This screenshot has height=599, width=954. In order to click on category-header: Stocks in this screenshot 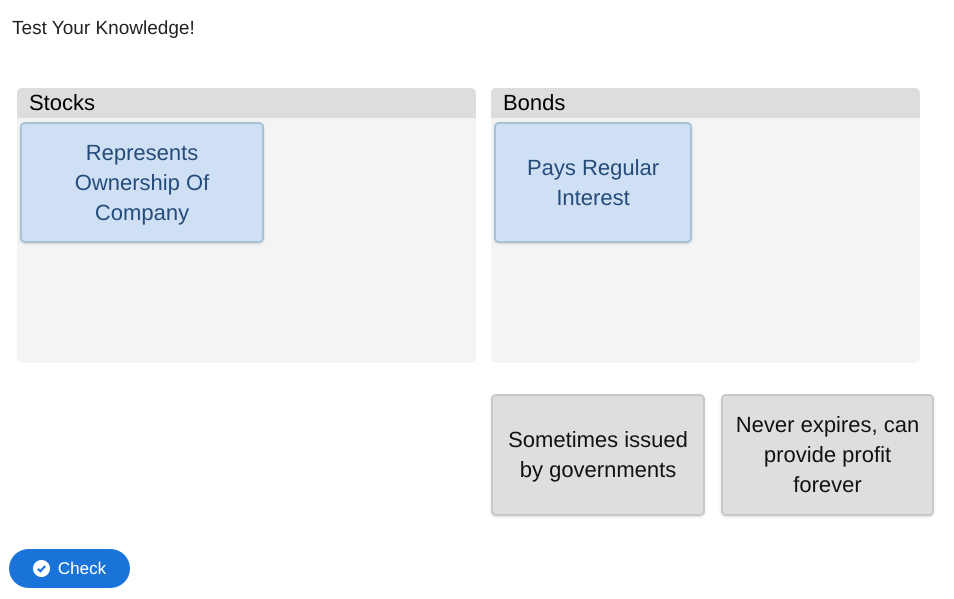, I will do `click(246, 103)`.